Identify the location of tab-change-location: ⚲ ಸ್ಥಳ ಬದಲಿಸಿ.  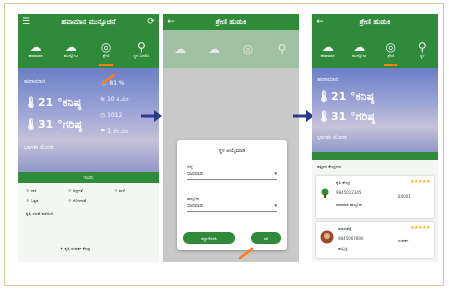
(141, 49).